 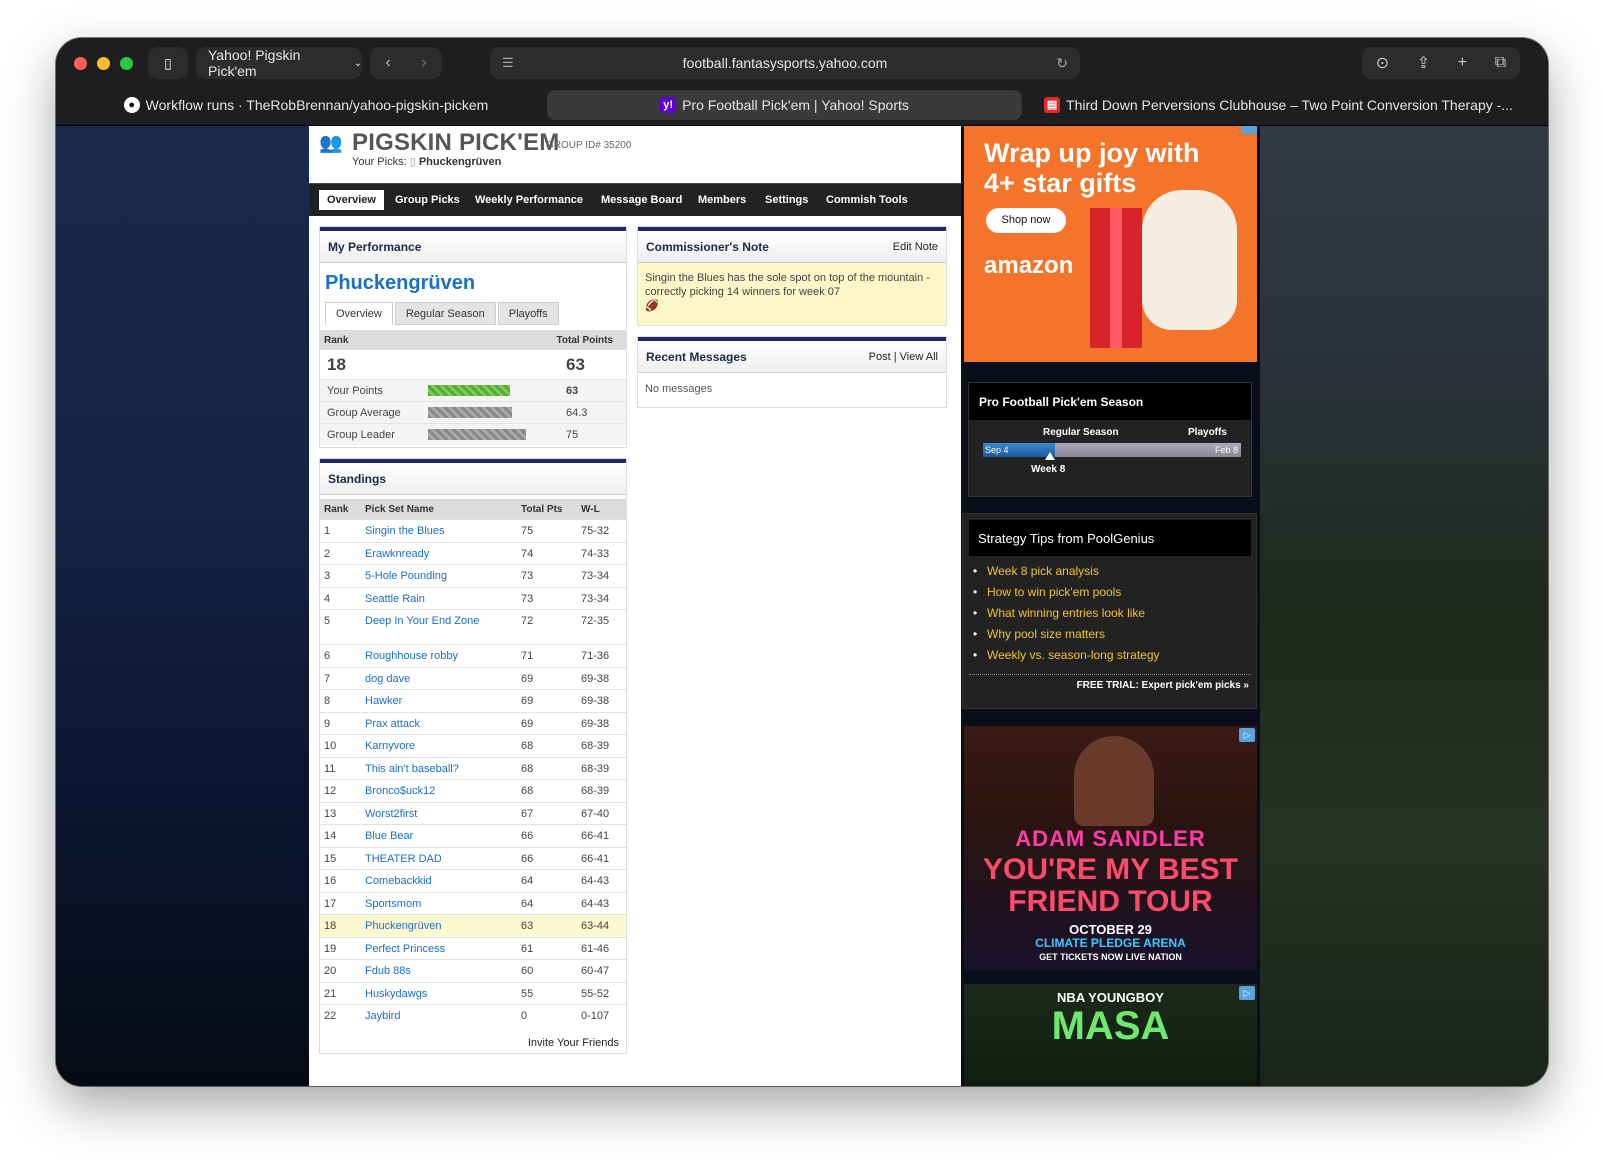 What do you see at coordinates (508, 63) in the screenshot?
I see `page-settings-icon: ☰` at bounding box center [508, 63].